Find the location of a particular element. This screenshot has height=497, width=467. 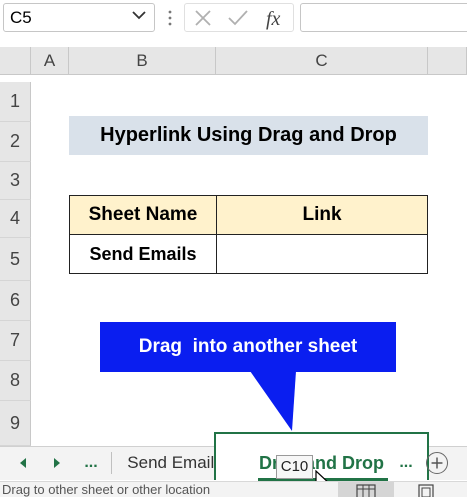

status-text: Drag to other sheet or other location is located at coordinates (106, 490).